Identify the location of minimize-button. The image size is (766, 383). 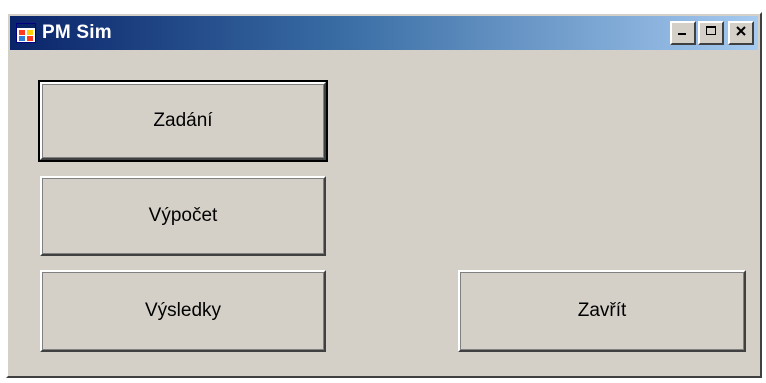
(683, 33).